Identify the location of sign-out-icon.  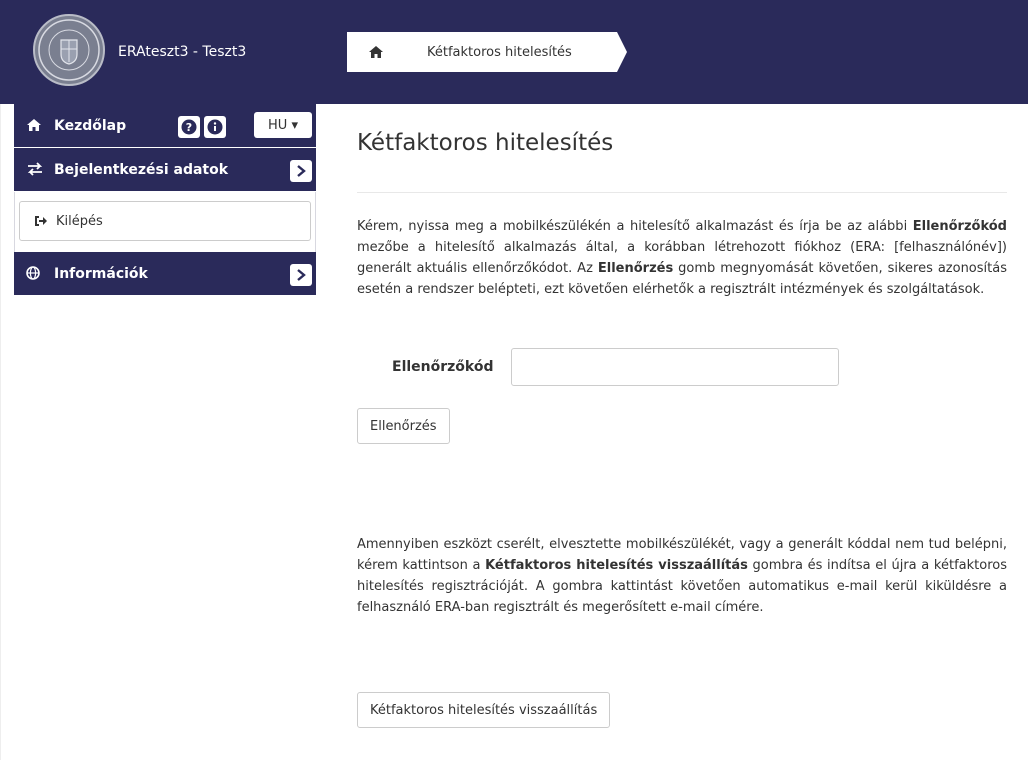
(41, 221).